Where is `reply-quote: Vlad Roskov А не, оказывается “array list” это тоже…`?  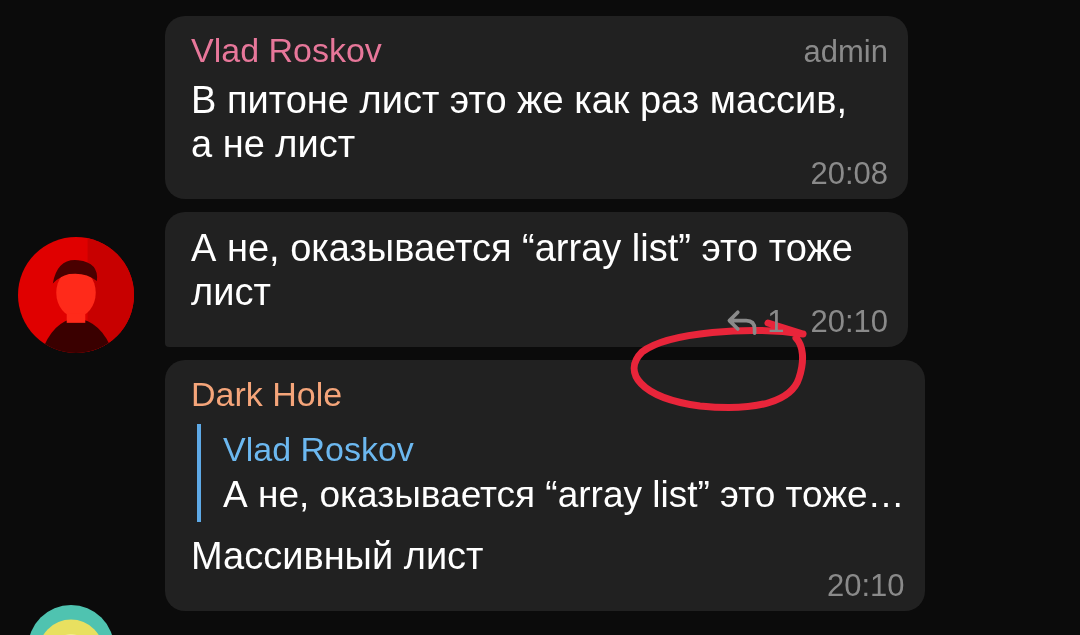
reply-quote: Vlad Roskov А не, оказывается “array list” это тоже… is located at coordinates (551, 473).